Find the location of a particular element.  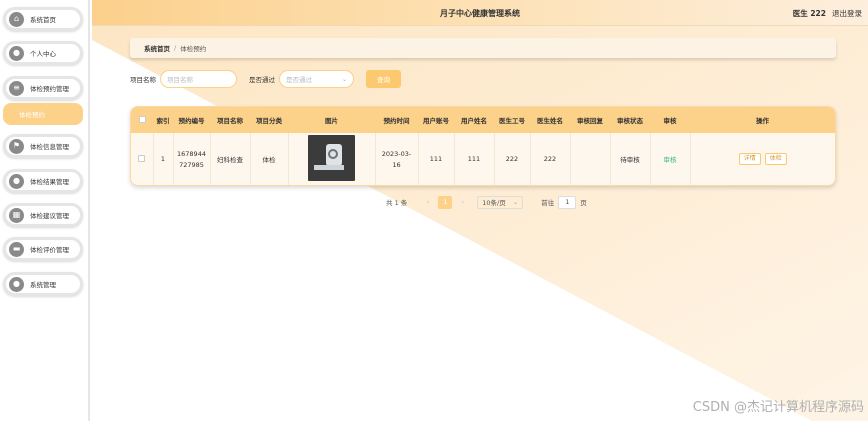

audit-link: 审核 is located at coordinates (670, 160).